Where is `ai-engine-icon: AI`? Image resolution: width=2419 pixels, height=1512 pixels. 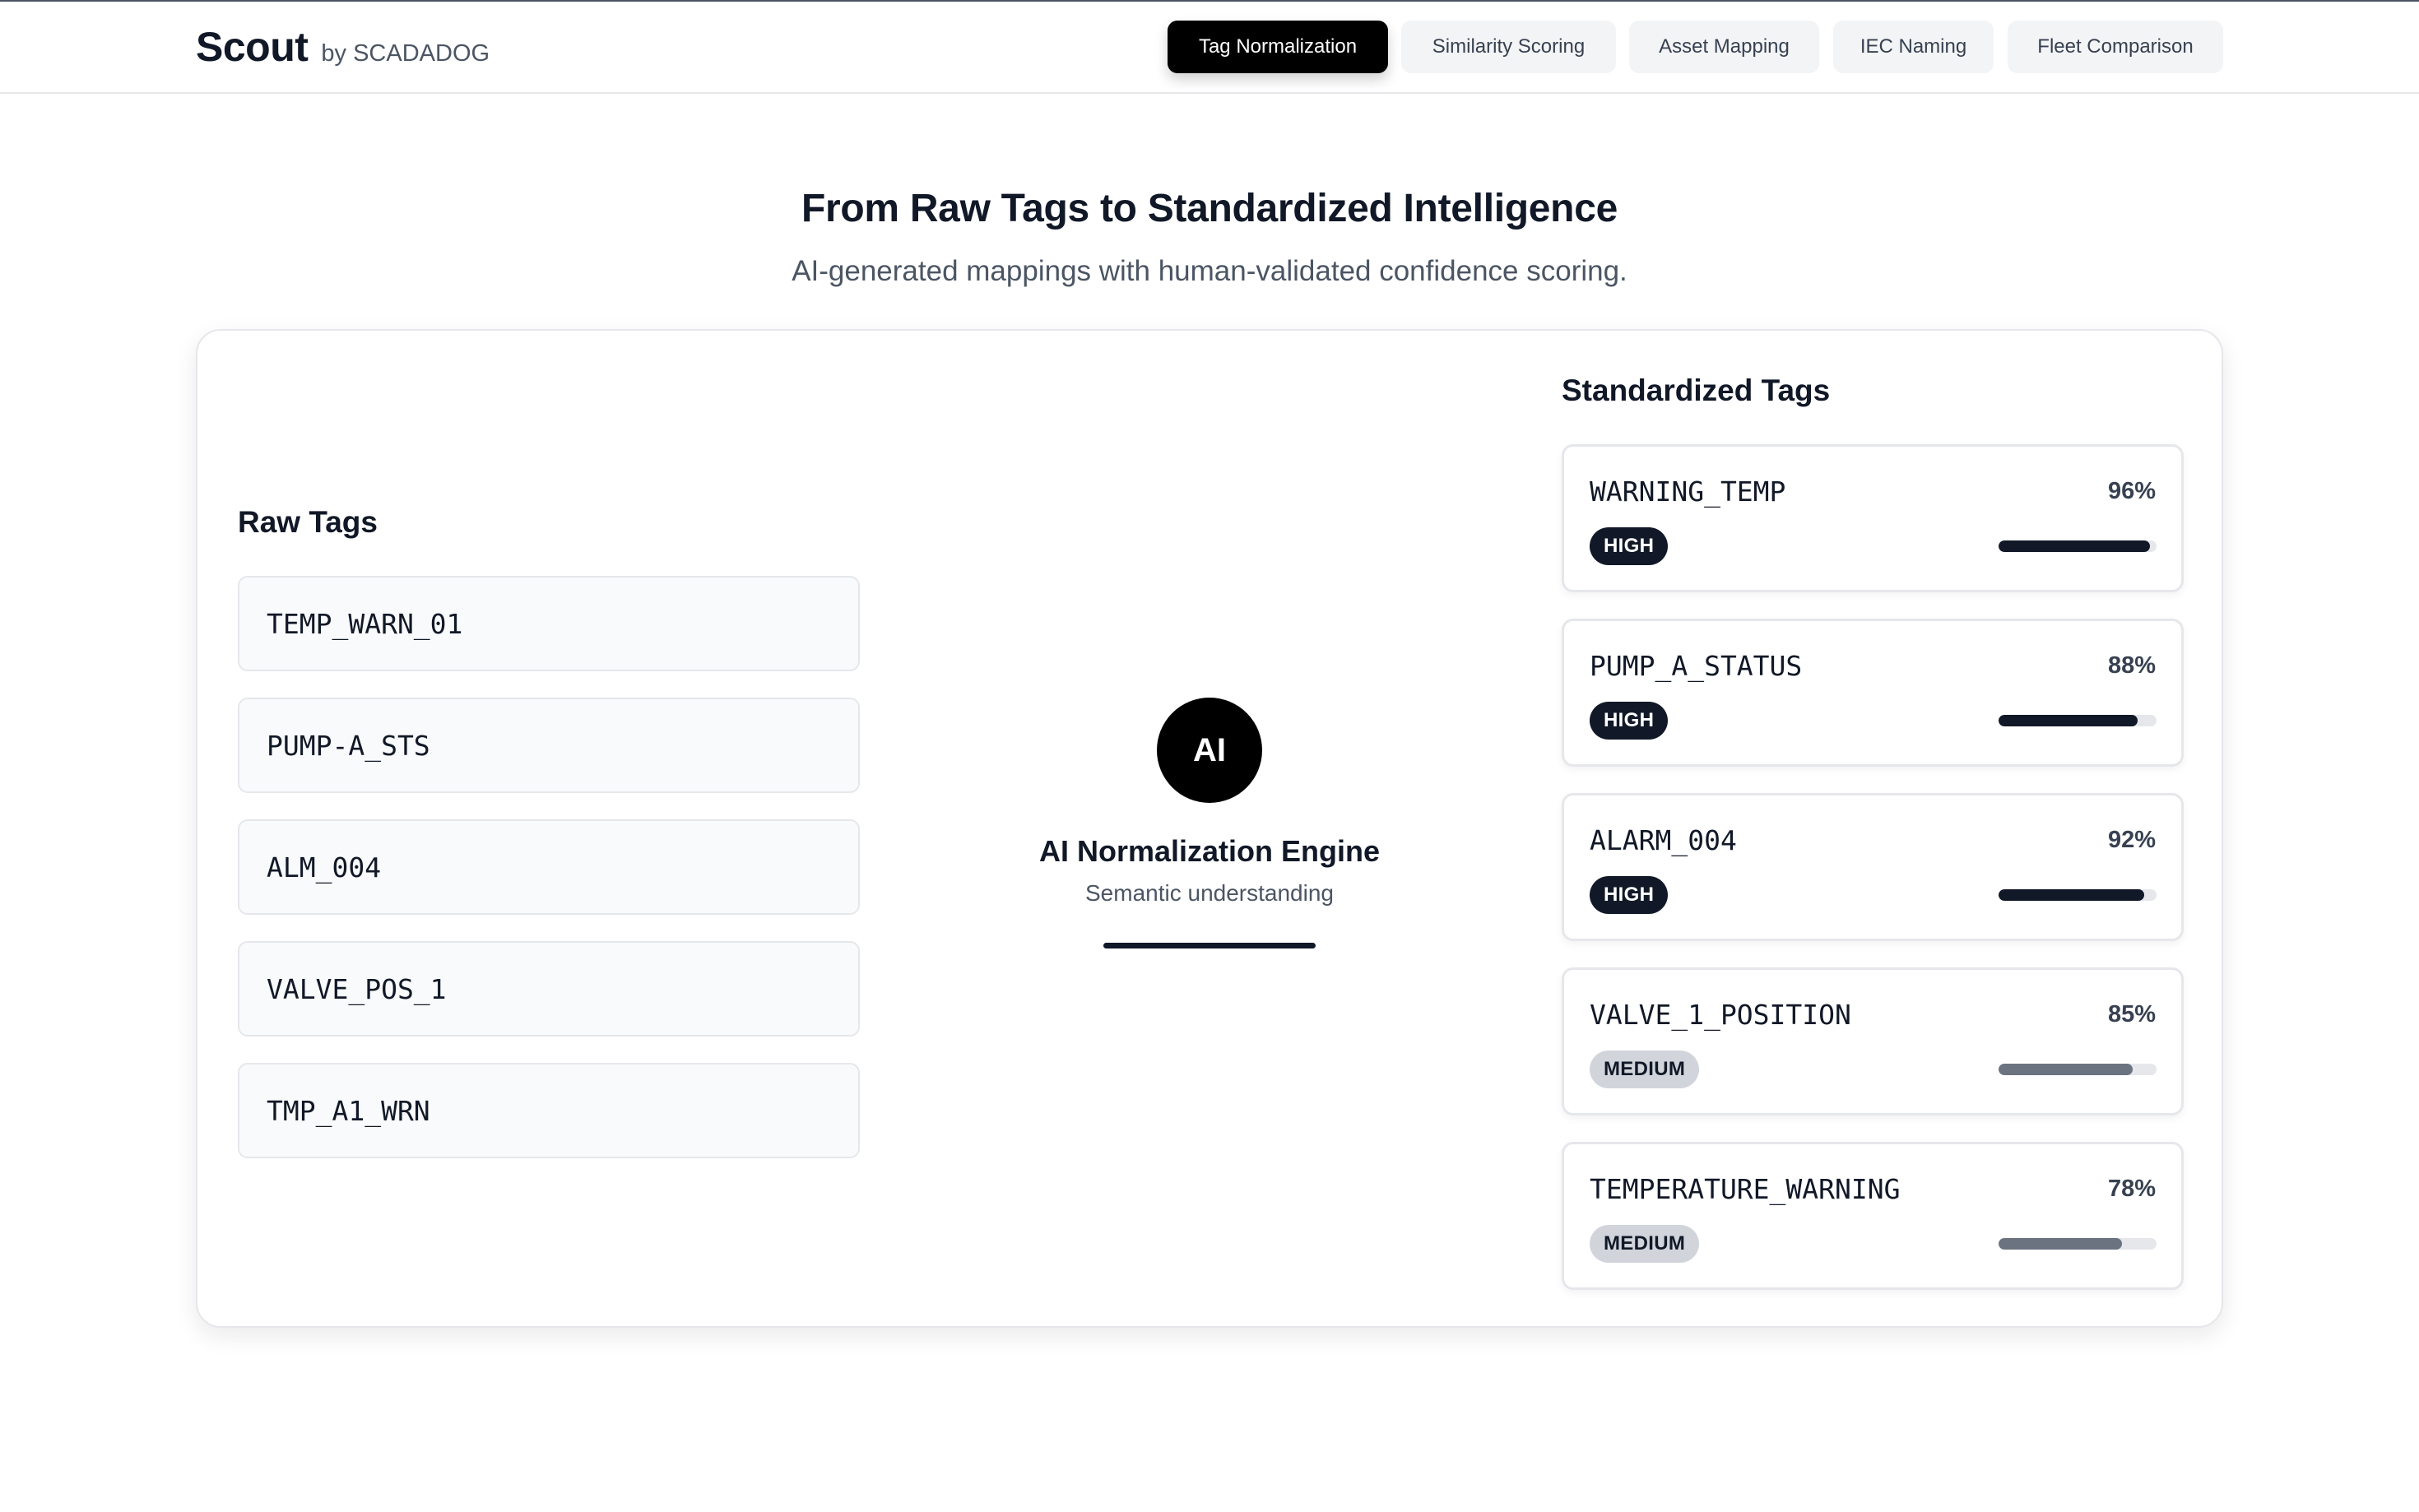 ai-engine-icon: AI is located at coordinates (1209, 750).